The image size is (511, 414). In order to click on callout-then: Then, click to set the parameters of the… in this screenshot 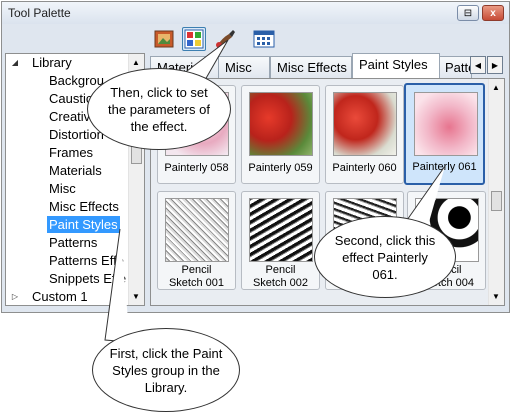, I will do `click(159, 109)`.